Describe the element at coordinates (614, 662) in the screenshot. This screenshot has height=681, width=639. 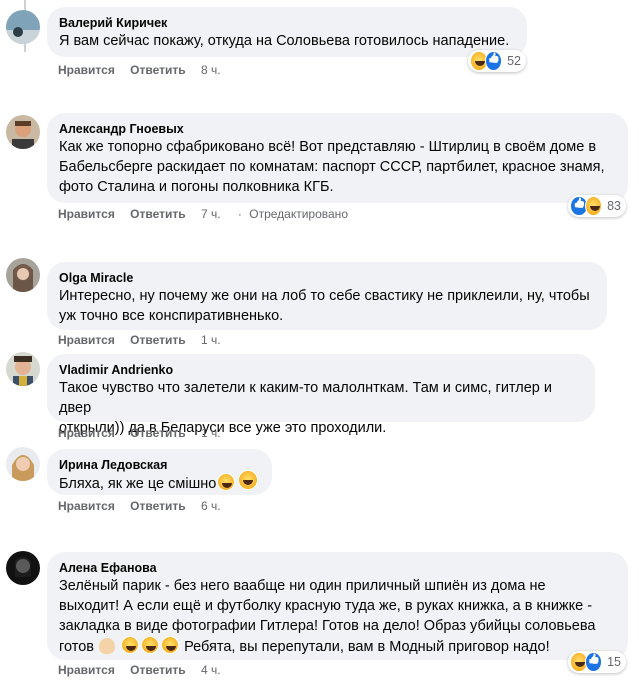
I see `reaction-count: 15` at that location.